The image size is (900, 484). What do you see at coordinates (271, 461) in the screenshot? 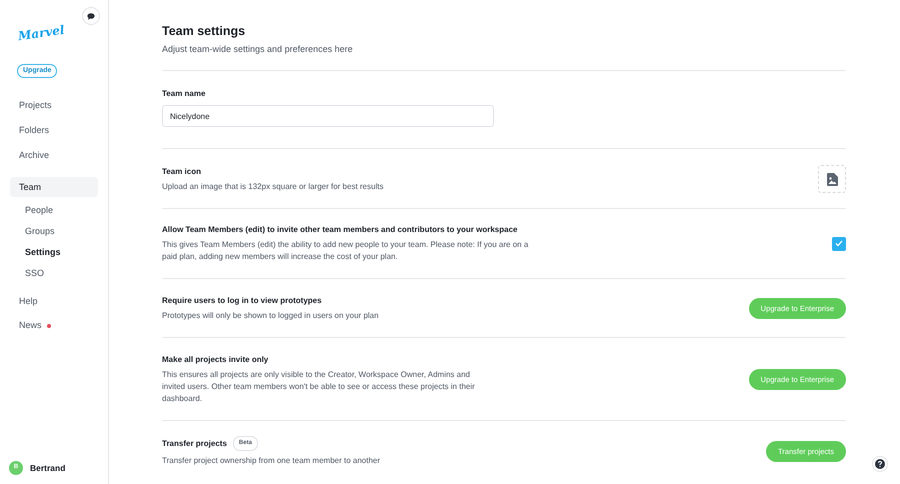
I see `setting-description: Transfer project ownership from one team member to another` at bounding box center [271, 461].